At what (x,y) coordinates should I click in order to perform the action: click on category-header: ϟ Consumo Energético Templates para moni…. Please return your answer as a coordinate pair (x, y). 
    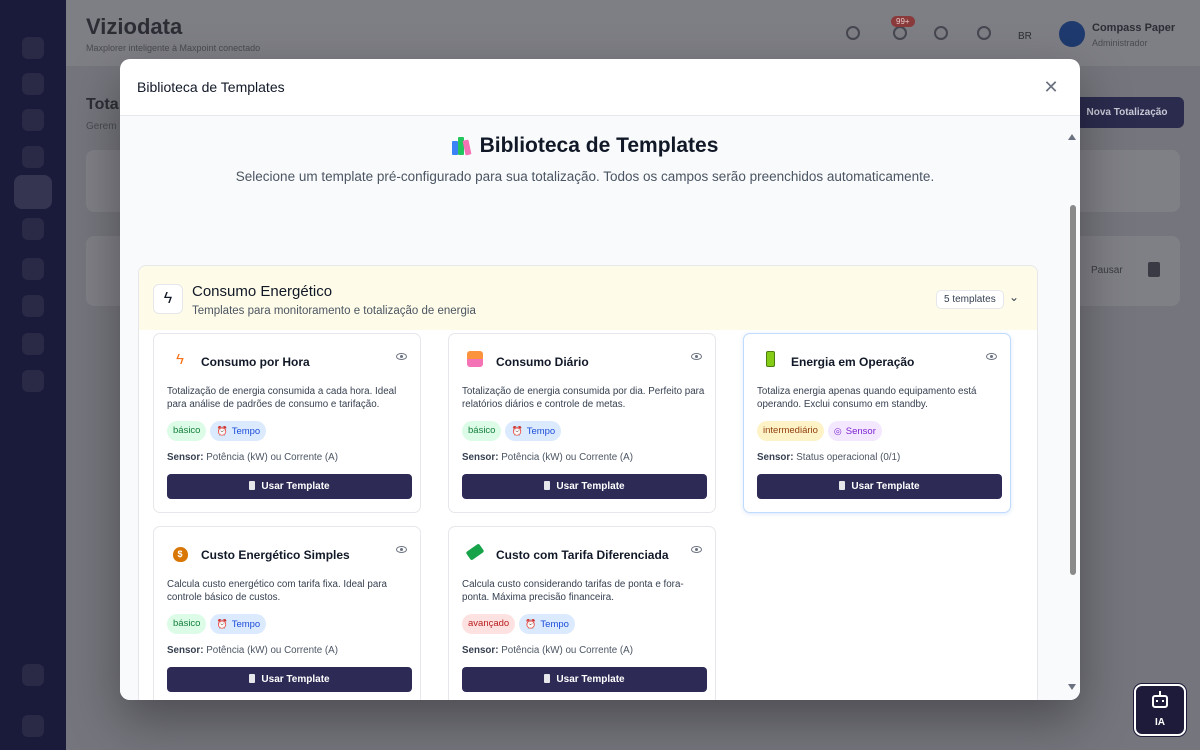
    Looking at the image, I should click on (588, 298).